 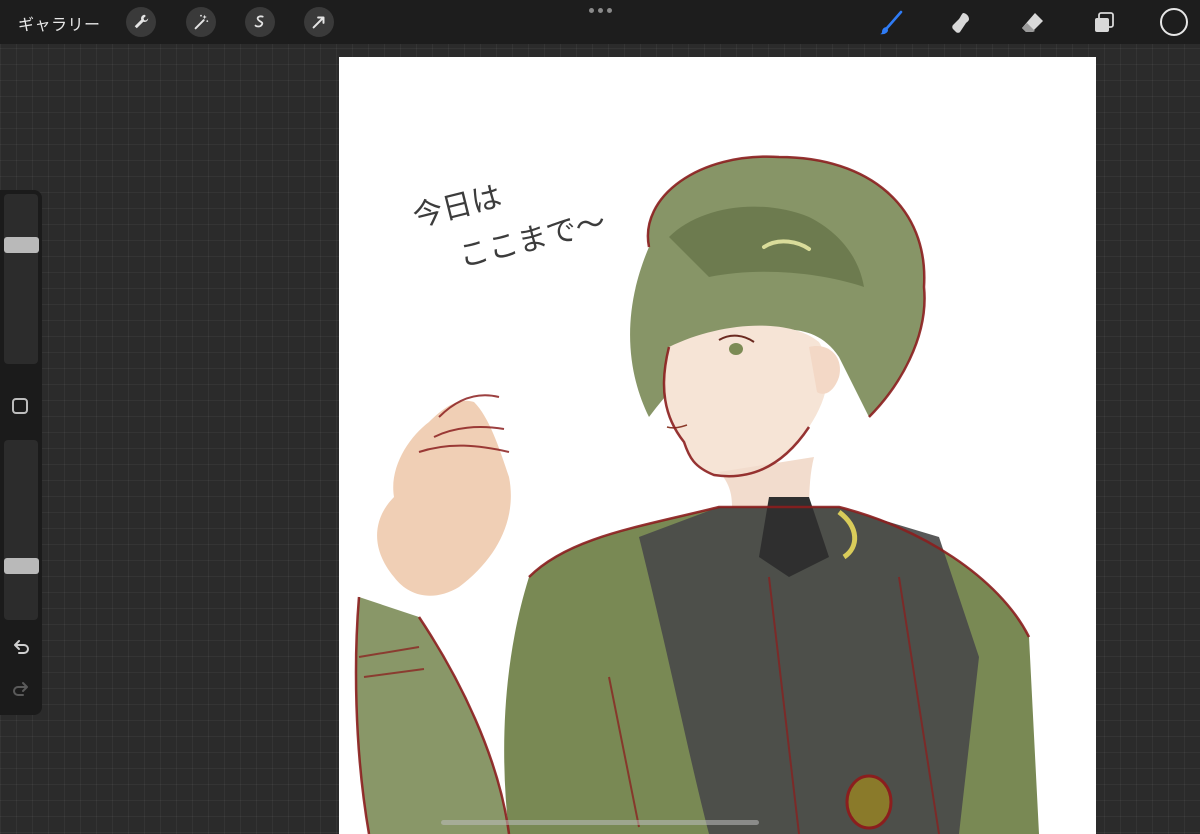 I want to click on brush-size-slider, so click(x=21, y=279).